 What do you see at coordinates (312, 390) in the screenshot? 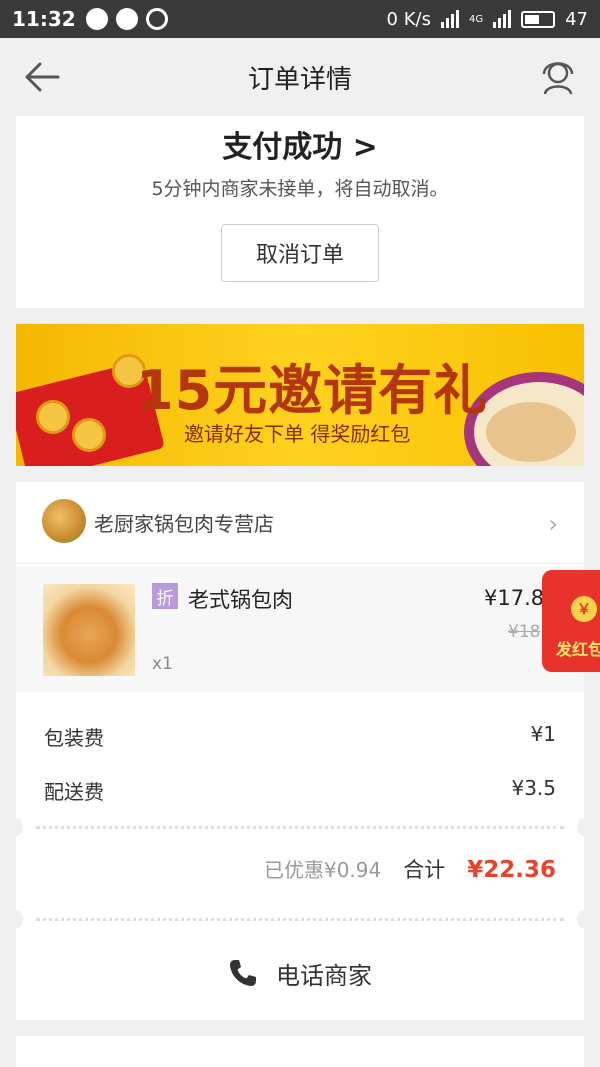
I see `banner-title: 15元邀请有礼` at bounding box center [312, 390].